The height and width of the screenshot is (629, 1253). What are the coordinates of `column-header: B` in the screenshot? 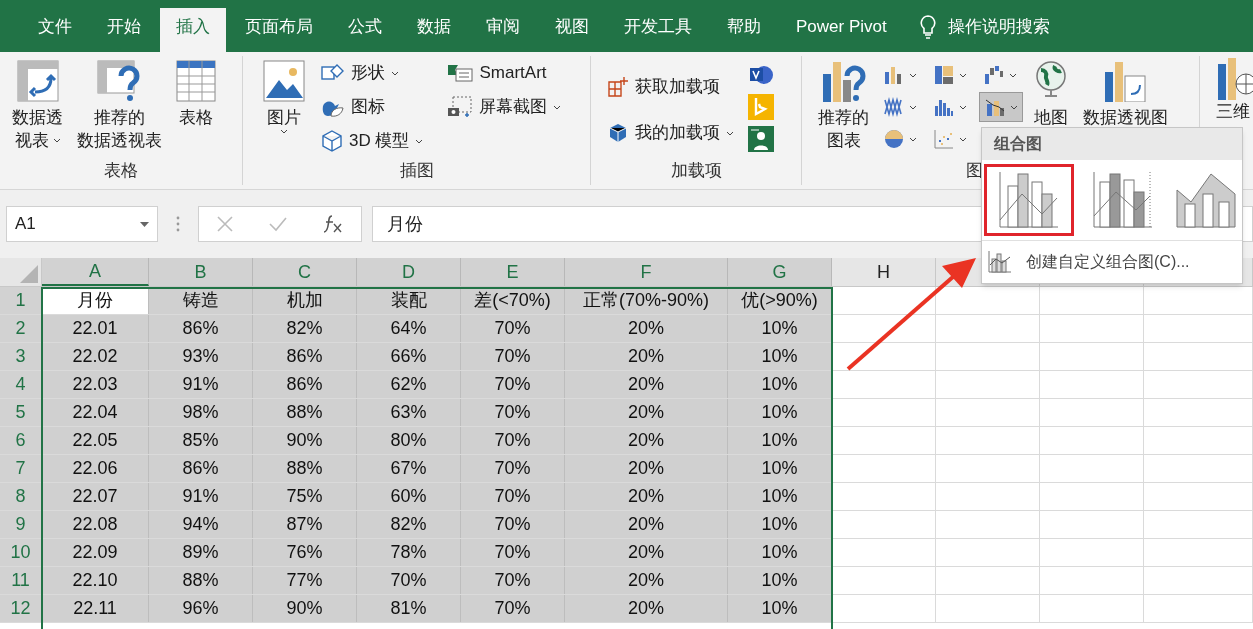 It's located at (201, 272).